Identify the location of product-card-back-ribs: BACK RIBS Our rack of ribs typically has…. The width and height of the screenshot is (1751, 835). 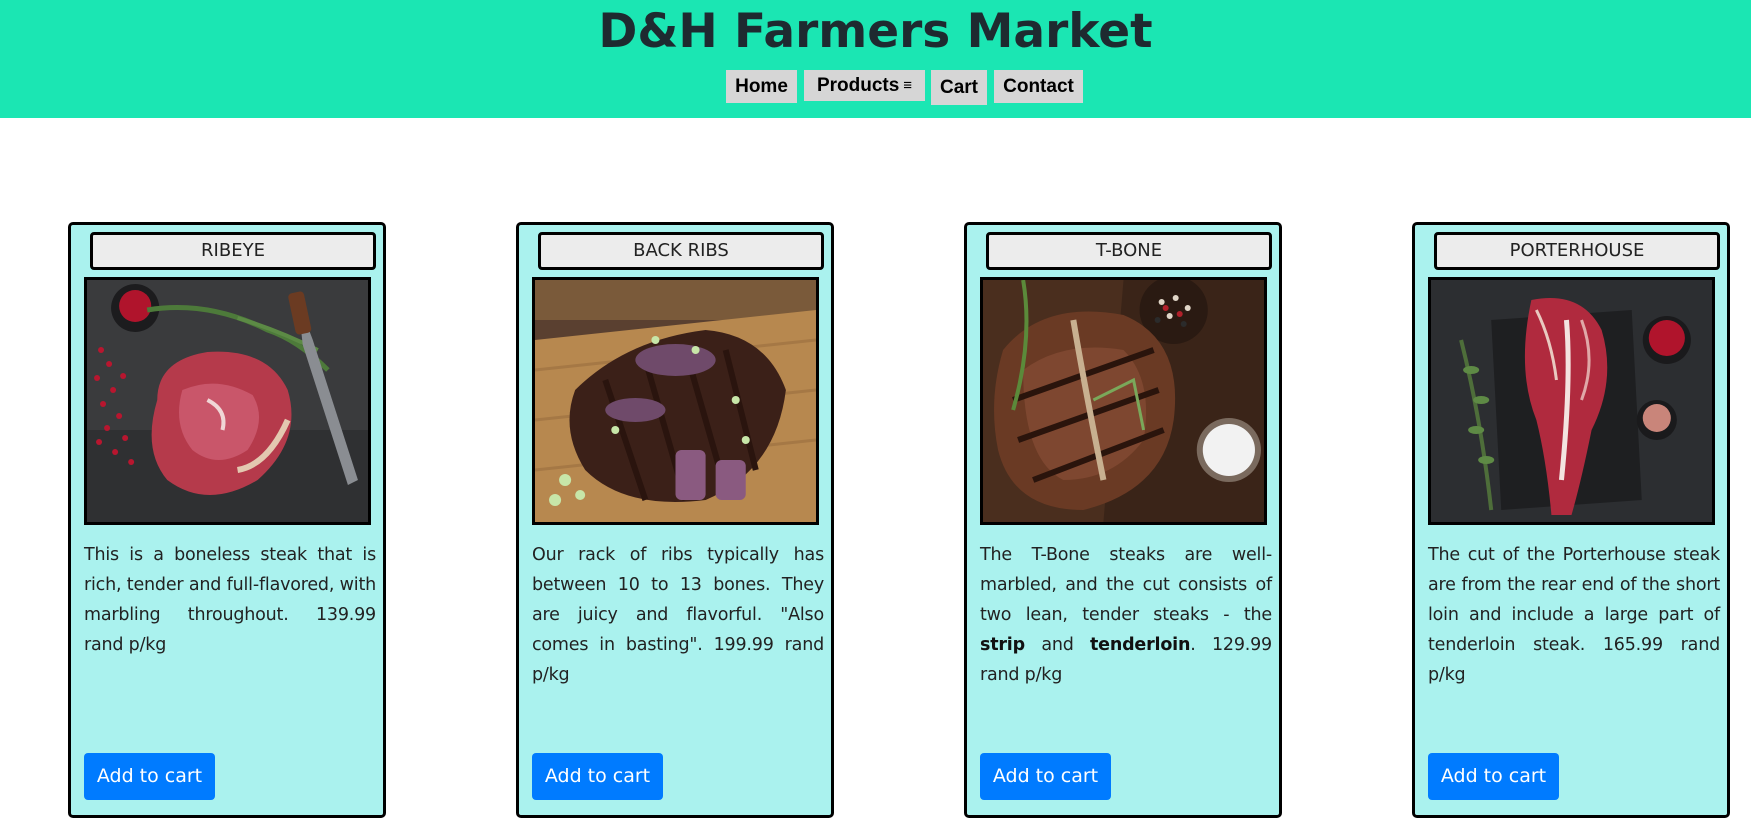
(675, 520).